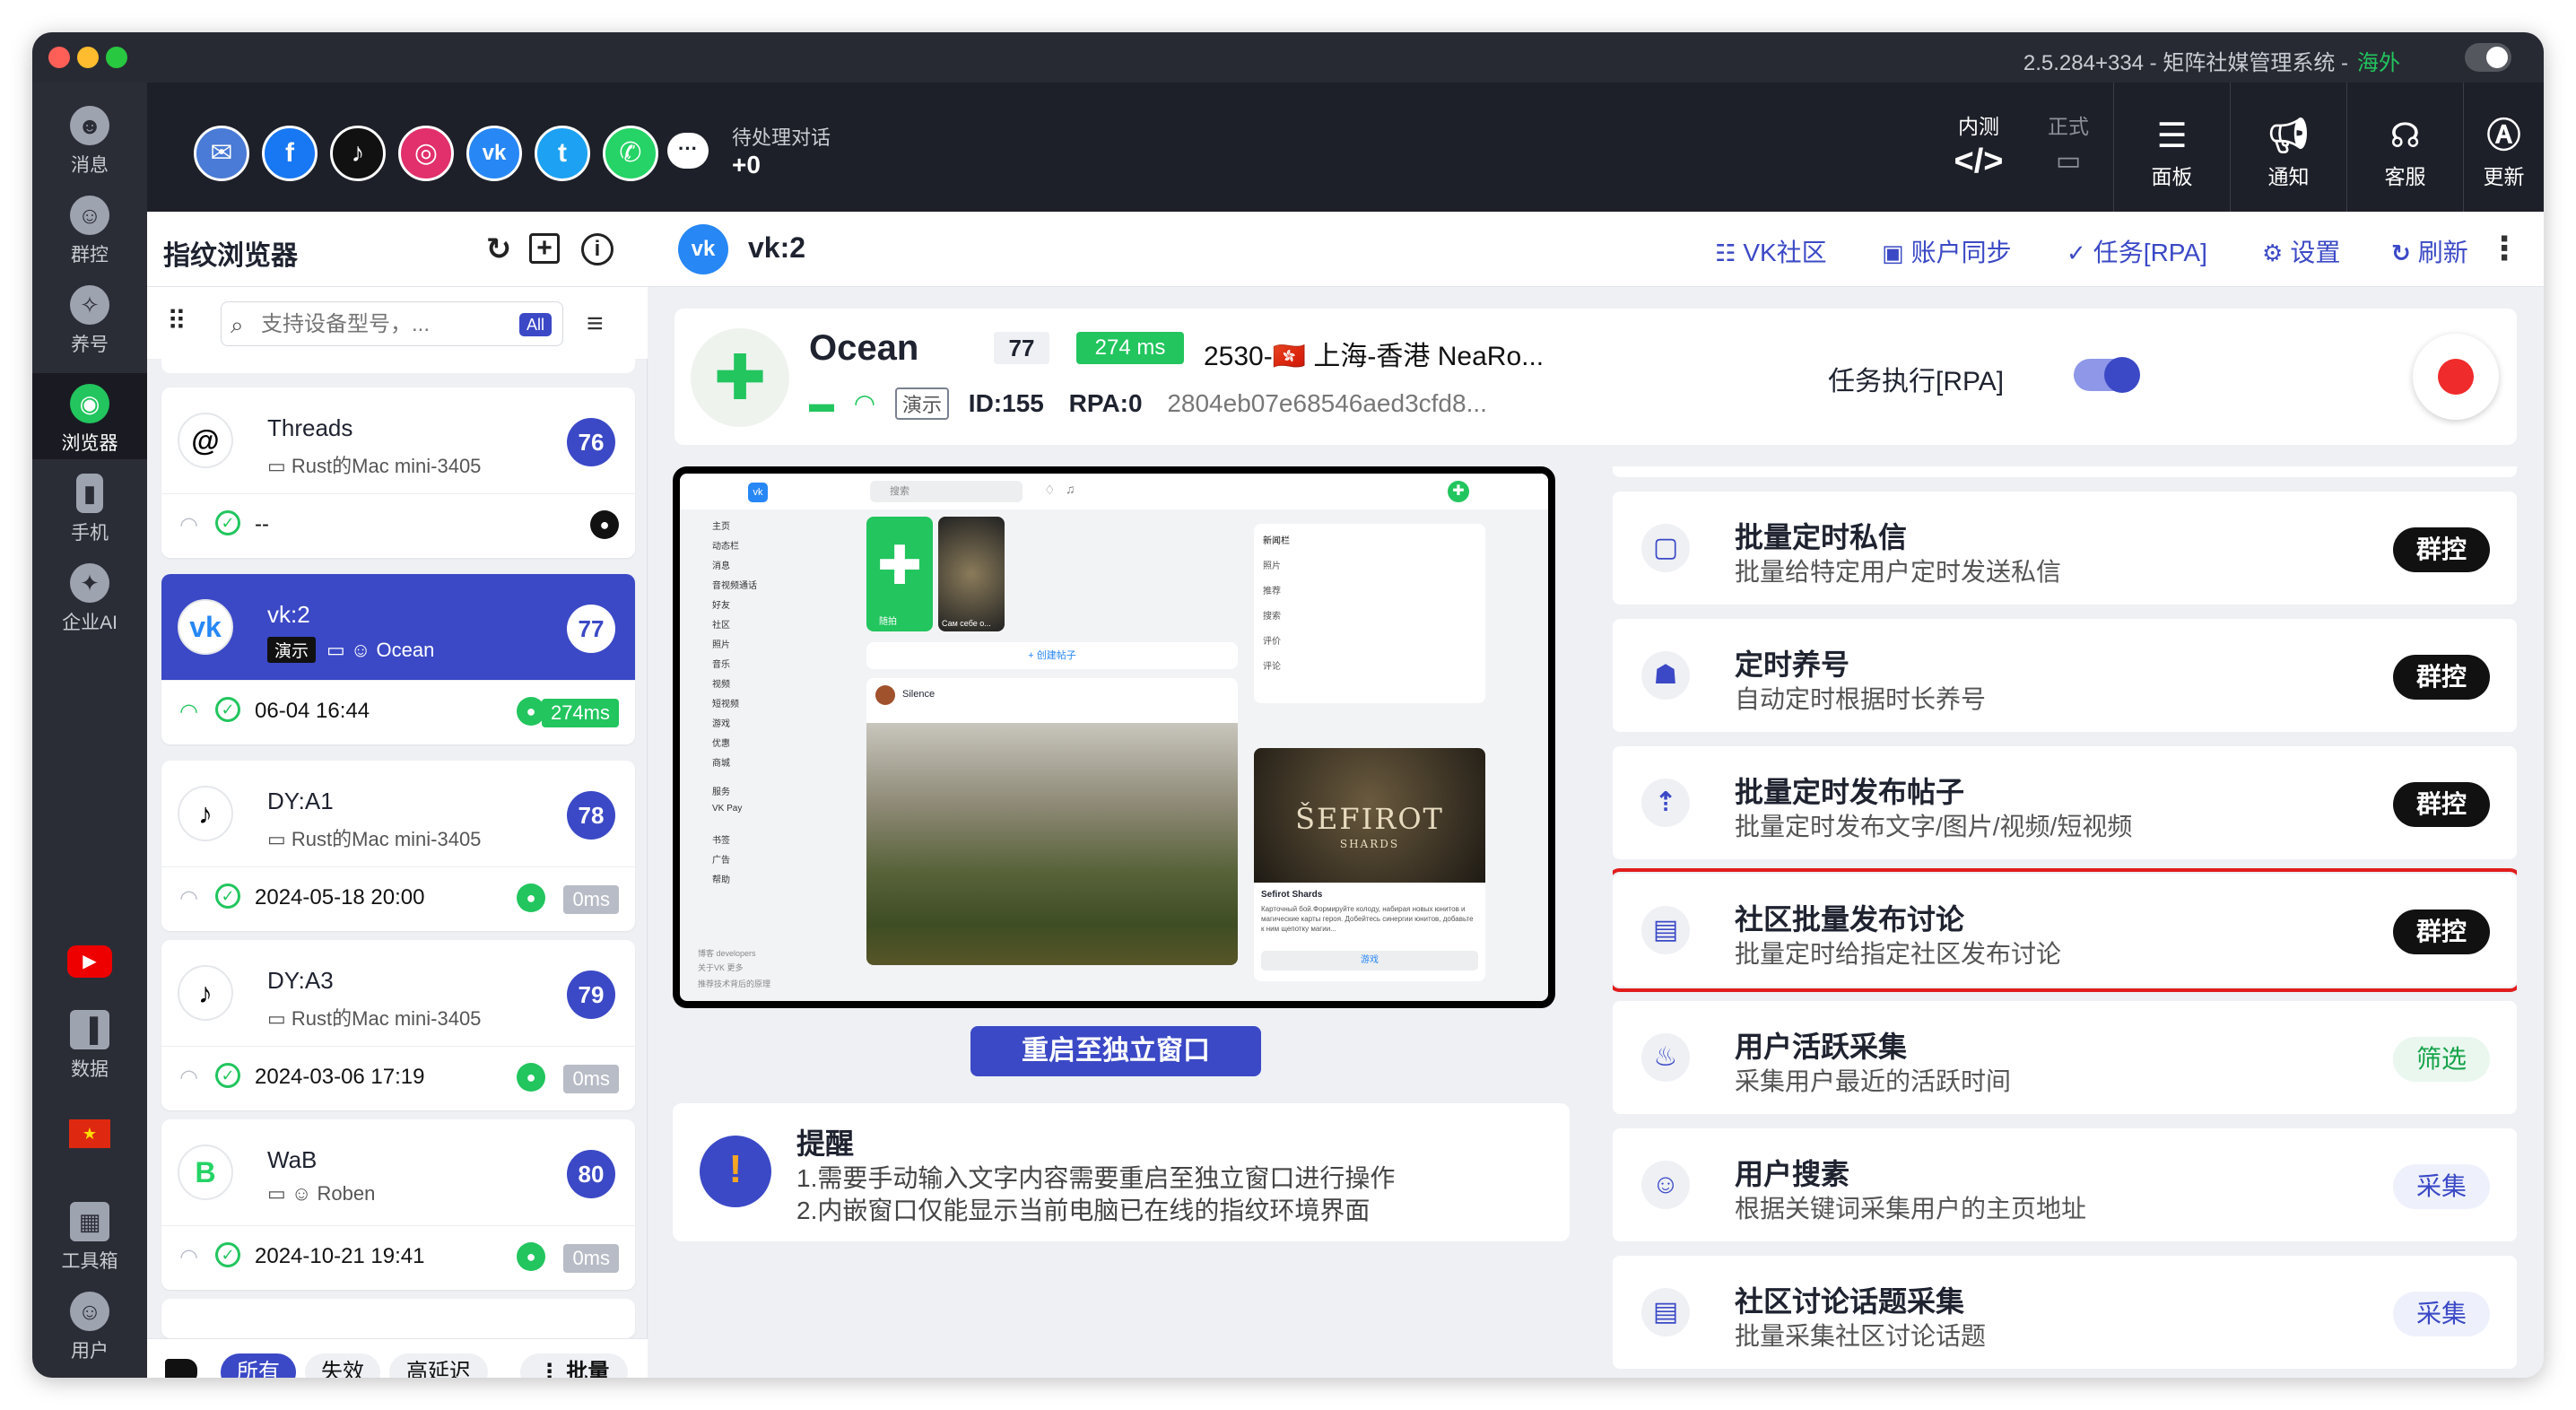 This screenshot has height=1410, width=2576. I want to click on theme-toggle, so click(2488, 57).